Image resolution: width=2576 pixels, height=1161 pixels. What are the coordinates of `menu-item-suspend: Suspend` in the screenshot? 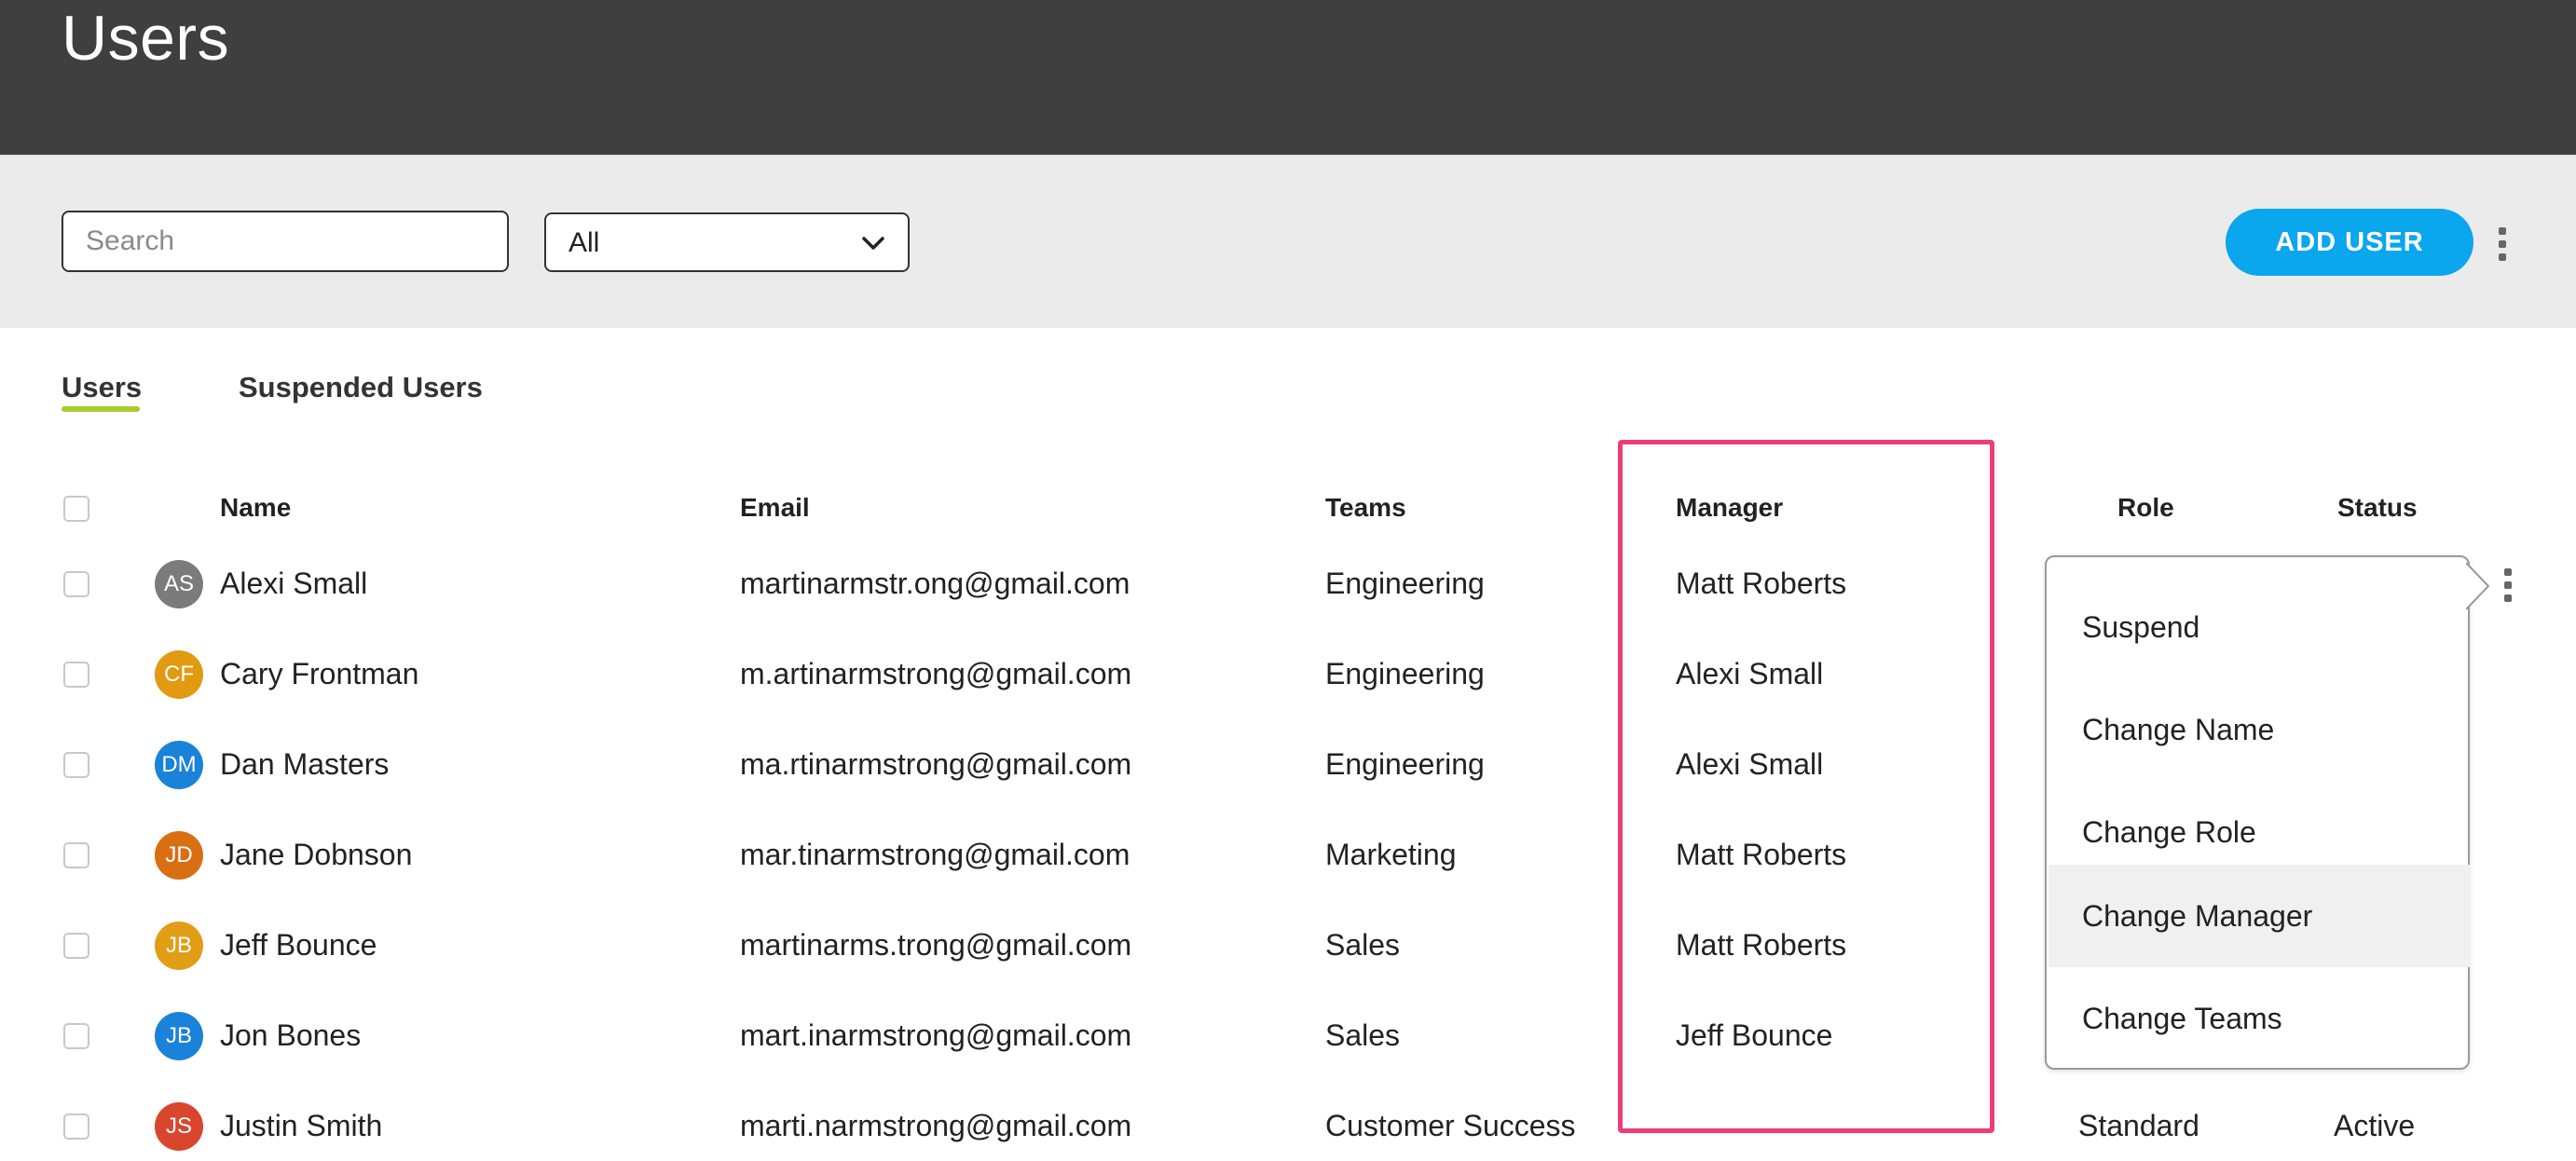 It's located at (2259, 627).